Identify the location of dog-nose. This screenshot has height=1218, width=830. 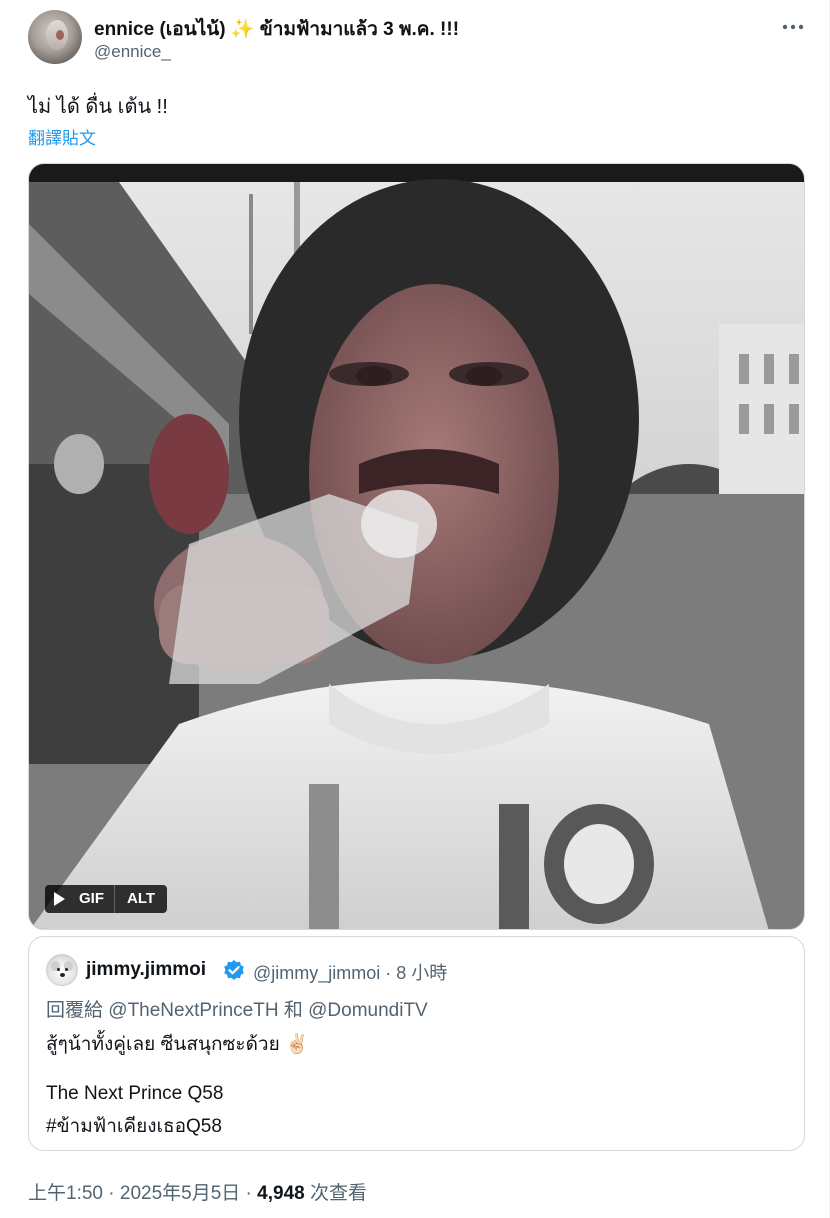
(62, 975).